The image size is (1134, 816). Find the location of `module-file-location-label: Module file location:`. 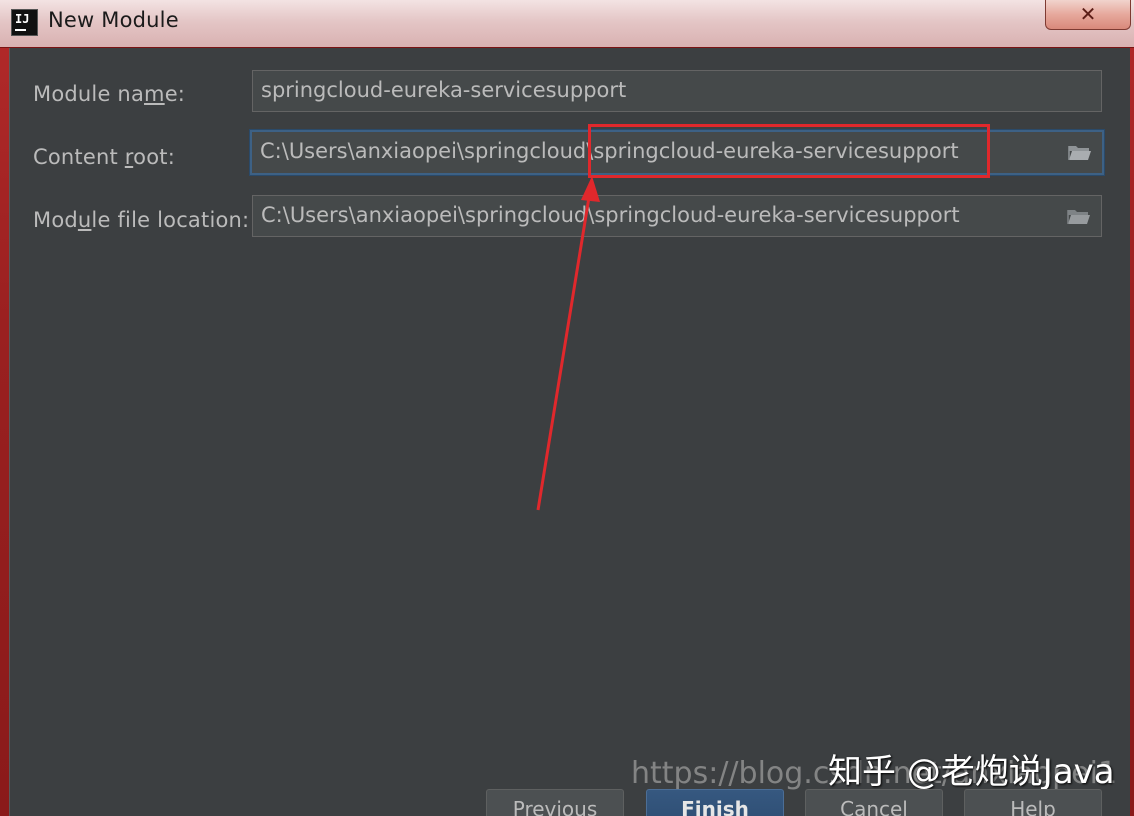

module-file-location-label: Module file location: is located at coordinates (141, 220).